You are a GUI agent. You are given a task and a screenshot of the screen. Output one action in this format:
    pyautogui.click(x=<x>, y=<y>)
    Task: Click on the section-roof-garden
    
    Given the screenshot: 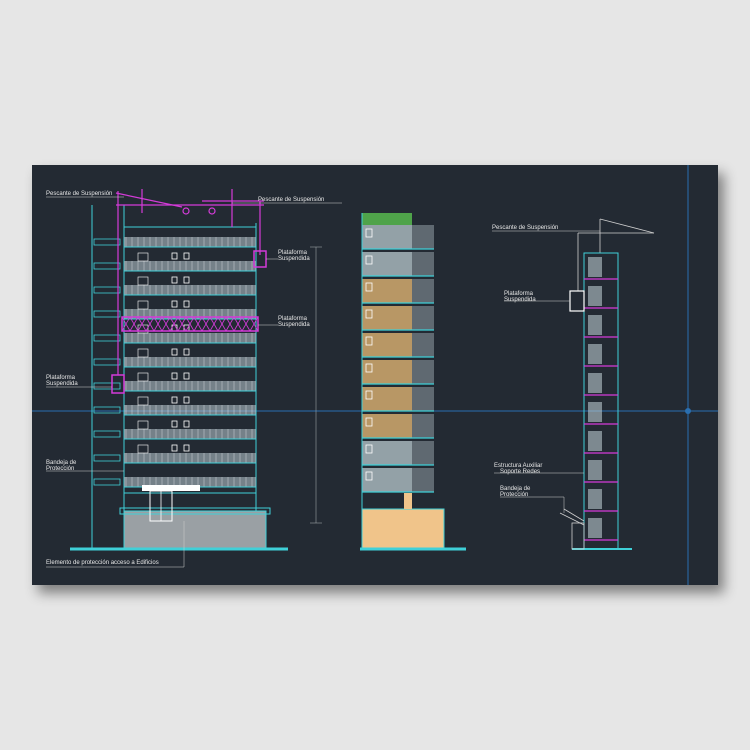 What is the action you would take?
    pyautogui.click(x=387, y=219)
    